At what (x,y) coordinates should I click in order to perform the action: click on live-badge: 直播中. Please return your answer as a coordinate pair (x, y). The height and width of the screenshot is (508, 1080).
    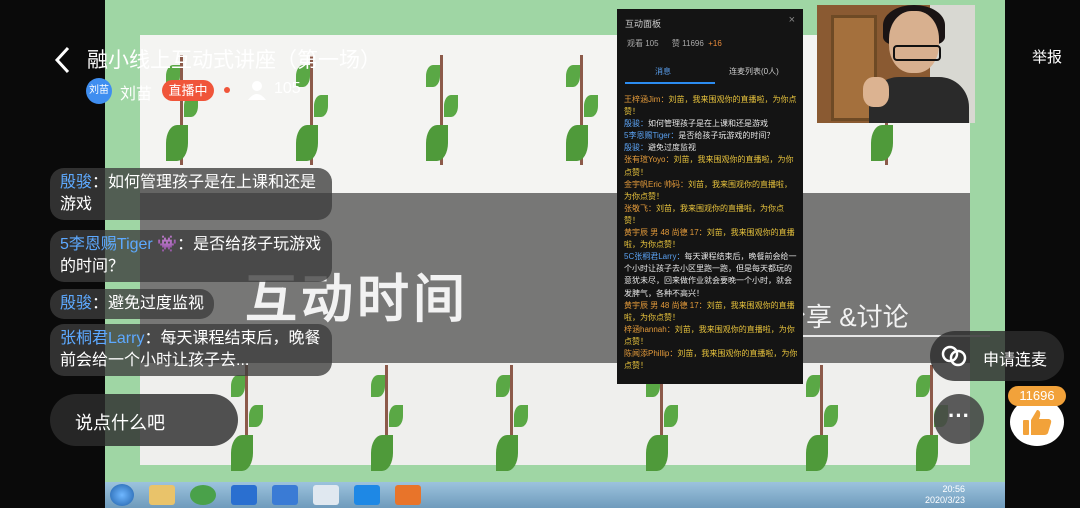
    Looking at the image, I should click on (188, 90).